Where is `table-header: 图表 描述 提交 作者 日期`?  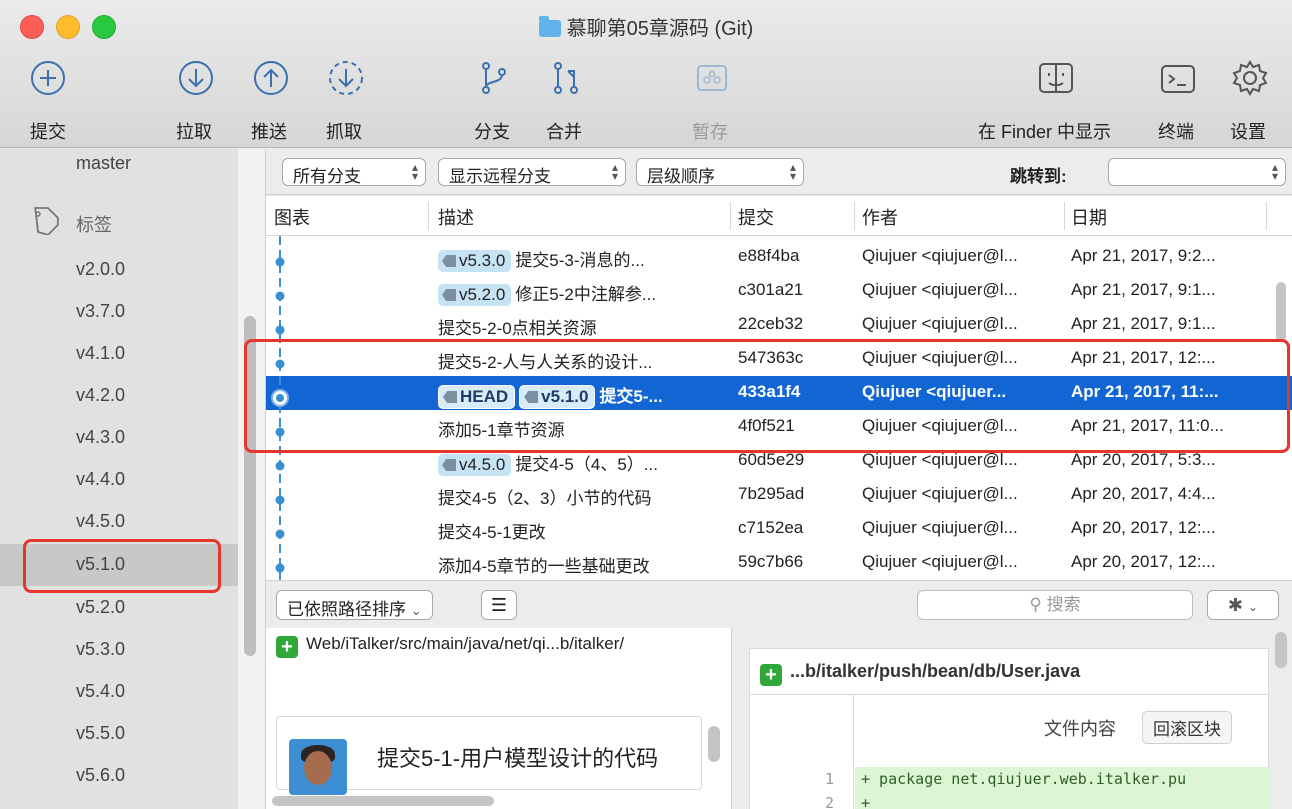
table-header: 图表 描述 提交 作者 日期 is located at coordinates (779, 216).